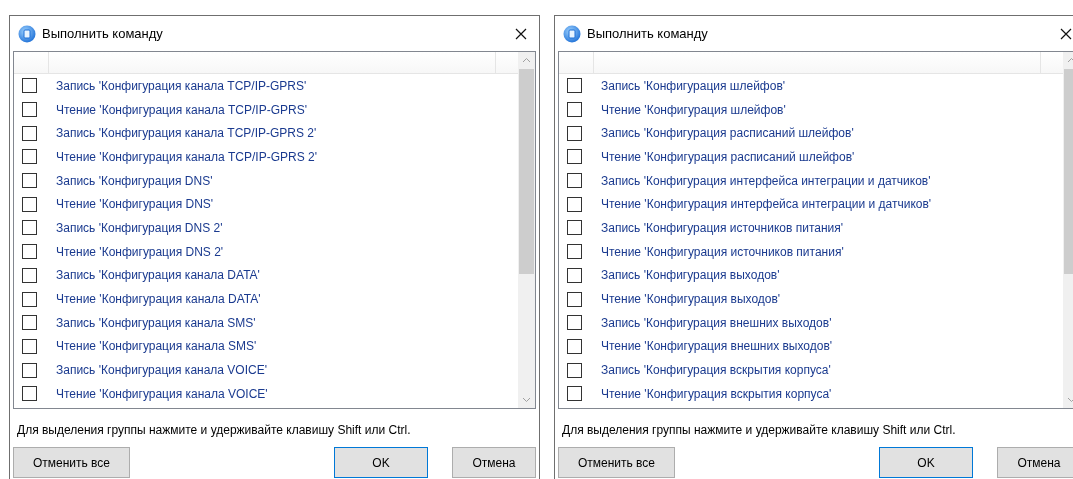 The width and height of the screenshot is (1073, 479). I want to click on command-label: Запись 'Конфигурация канала TCP/IP-GPRS 2', so click(186, 134).